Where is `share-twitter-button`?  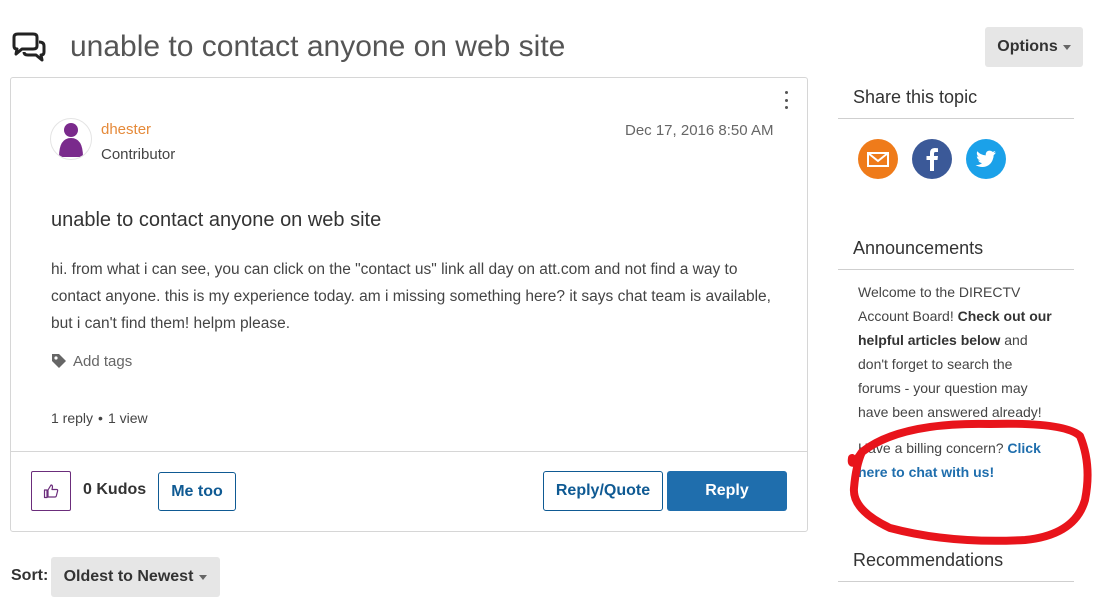 share-twitter-button is located at coordinates (986, 159).